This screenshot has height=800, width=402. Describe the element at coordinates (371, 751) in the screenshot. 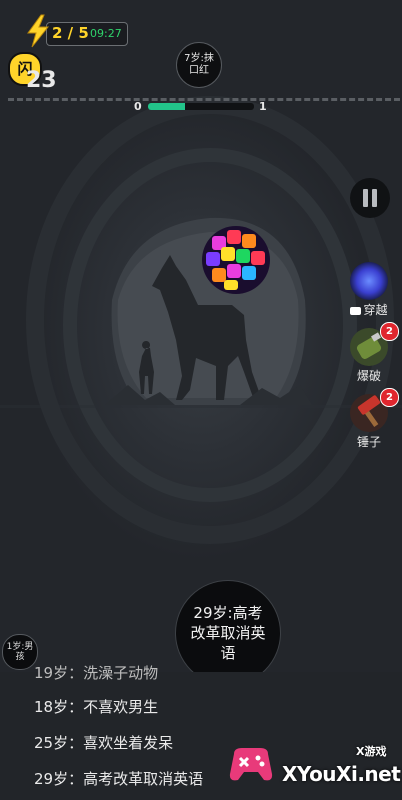

I see `watermark-tag: X游戏` at that location.